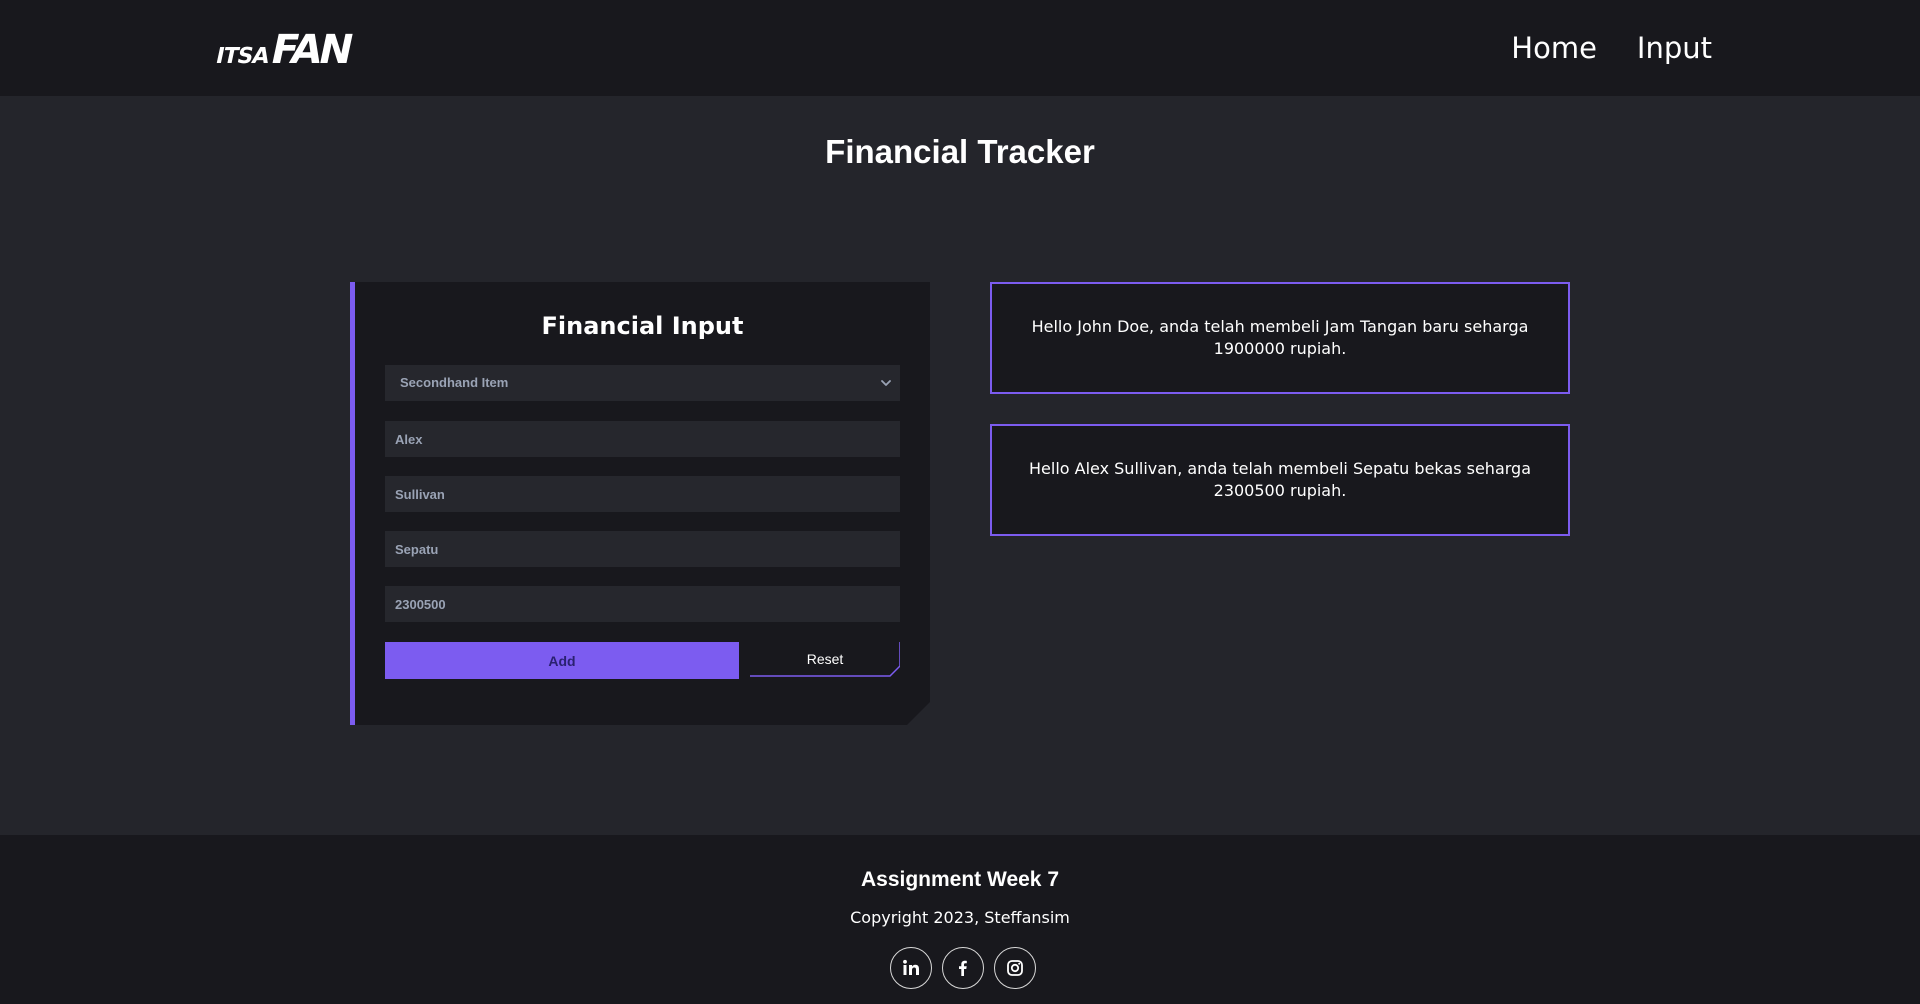  I want to click on facebook-icon, so click(963, 968).